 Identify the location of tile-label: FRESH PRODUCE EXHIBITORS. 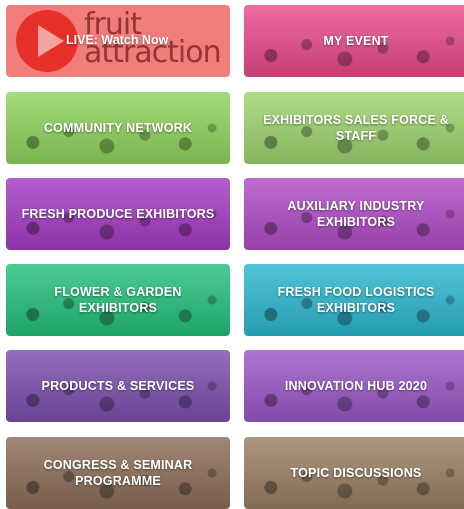
(118, 214).